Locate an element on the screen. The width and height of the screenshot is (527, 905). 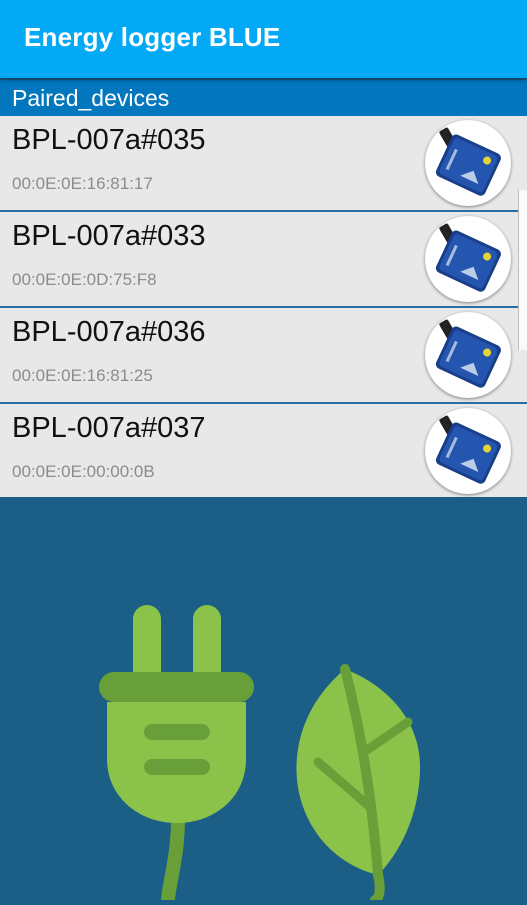
scrollbar is located at coordinates (522, 270).